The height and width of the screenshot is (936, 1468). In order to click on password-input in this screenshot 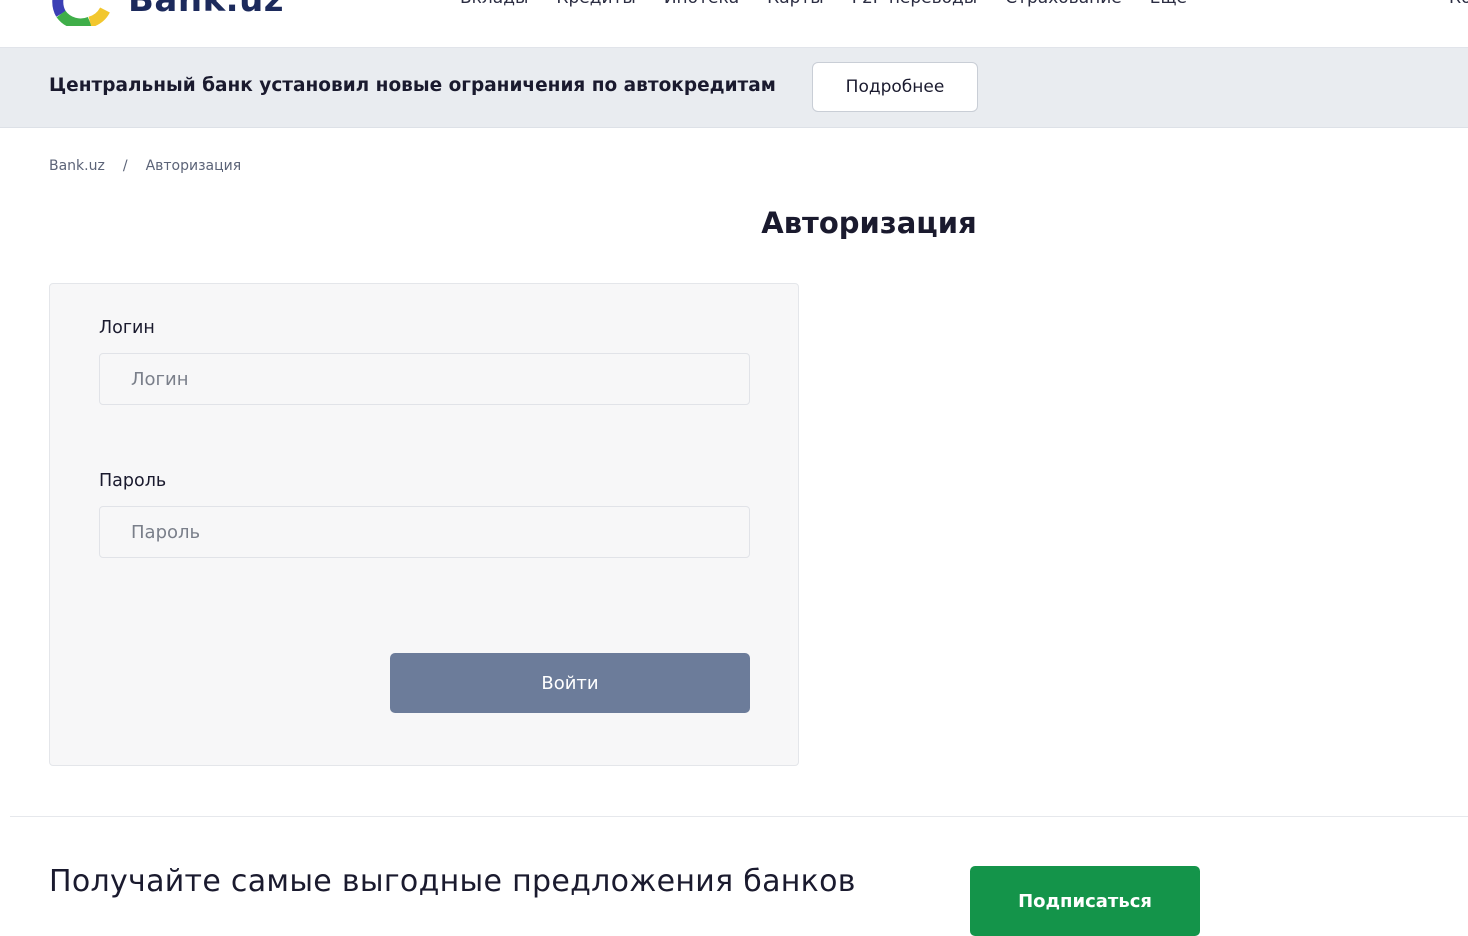, I will do `click(424, 532)`.